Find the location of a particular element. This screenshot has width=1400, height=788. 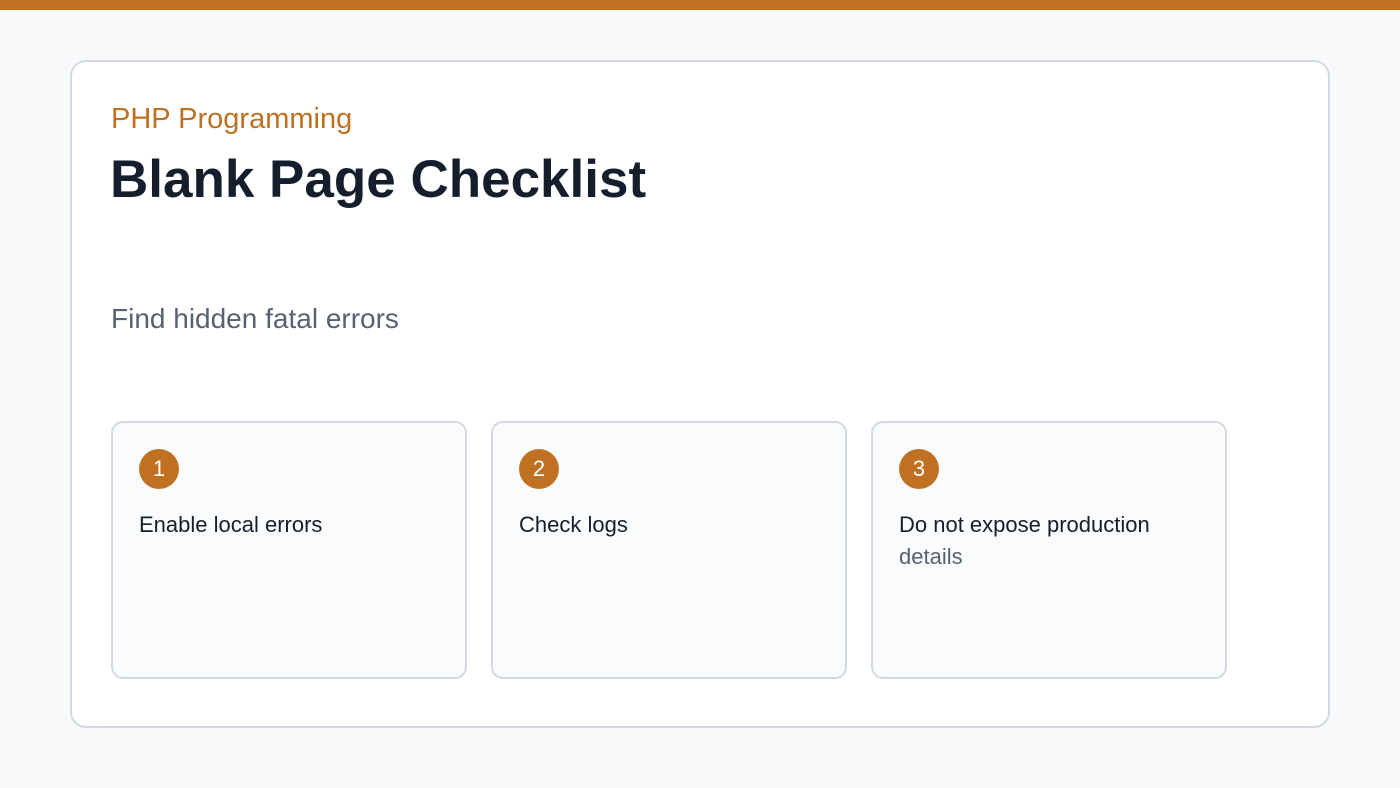

step-number-badge: 1 is located at coordinates (159, 469).